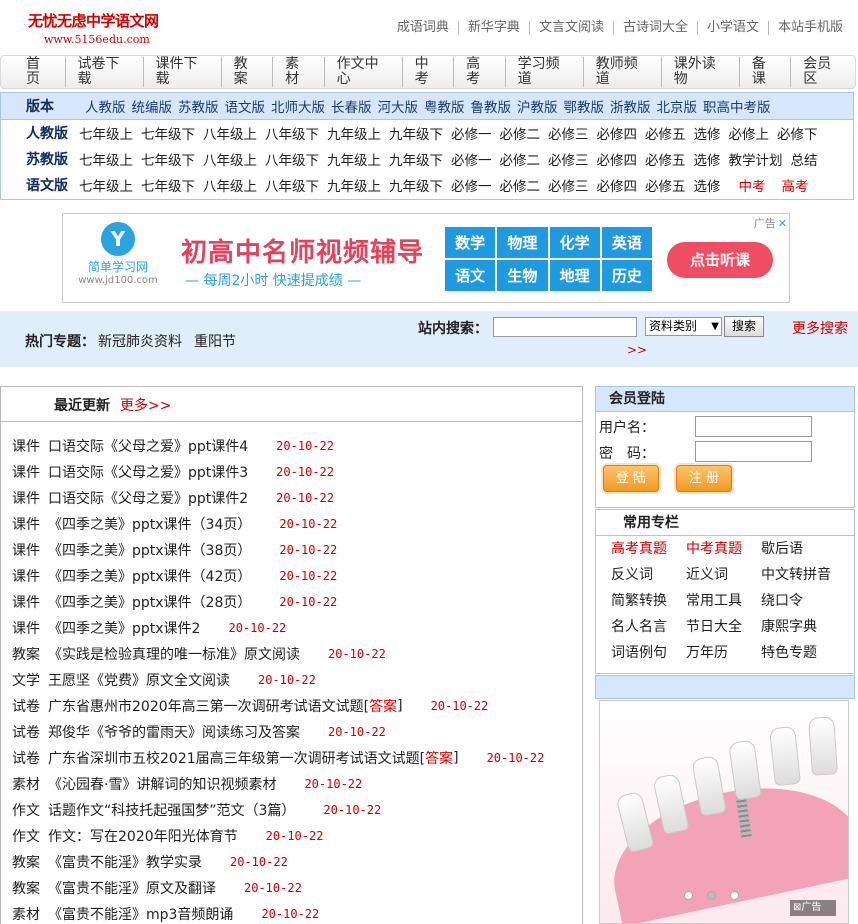 Image resolution: width=858 pixels, height=924 pixels. Describe the element at coordinates (801, 549) in the screenshot. I see `common-column-link: 歇后语` at that location.